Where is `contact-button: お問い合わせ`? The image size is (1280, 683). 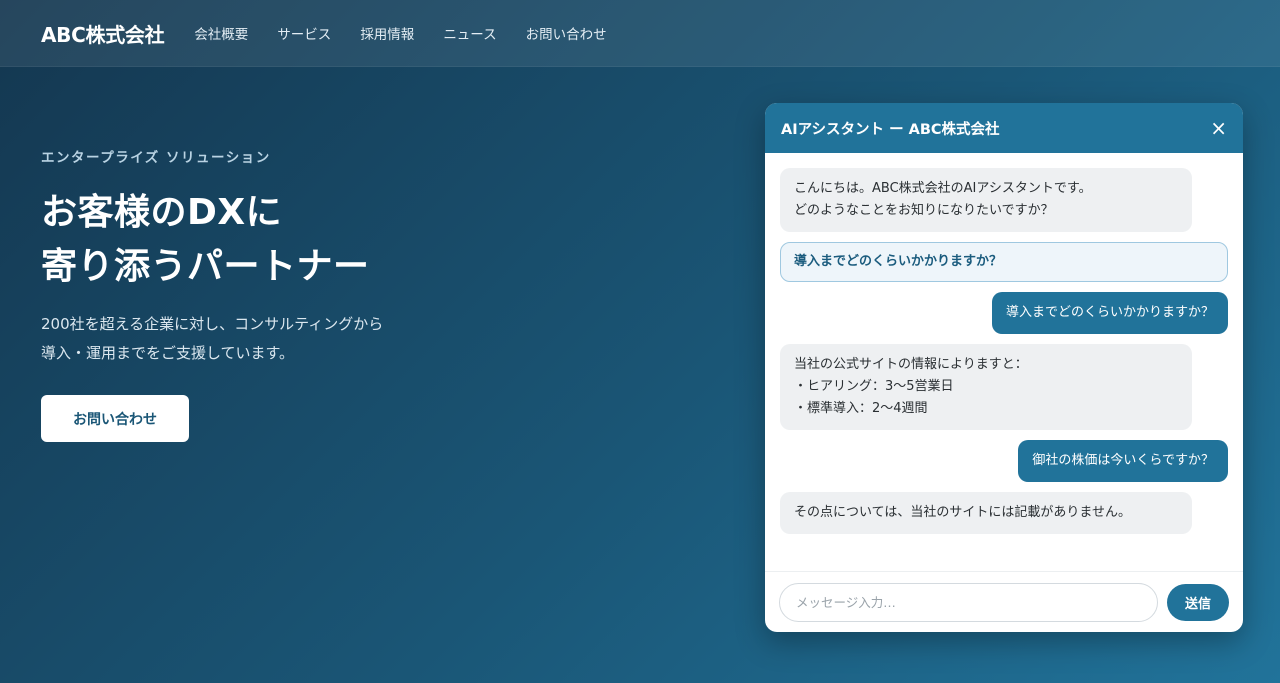
contact-button: お問い合わせ is located at coordinates (115, 418).